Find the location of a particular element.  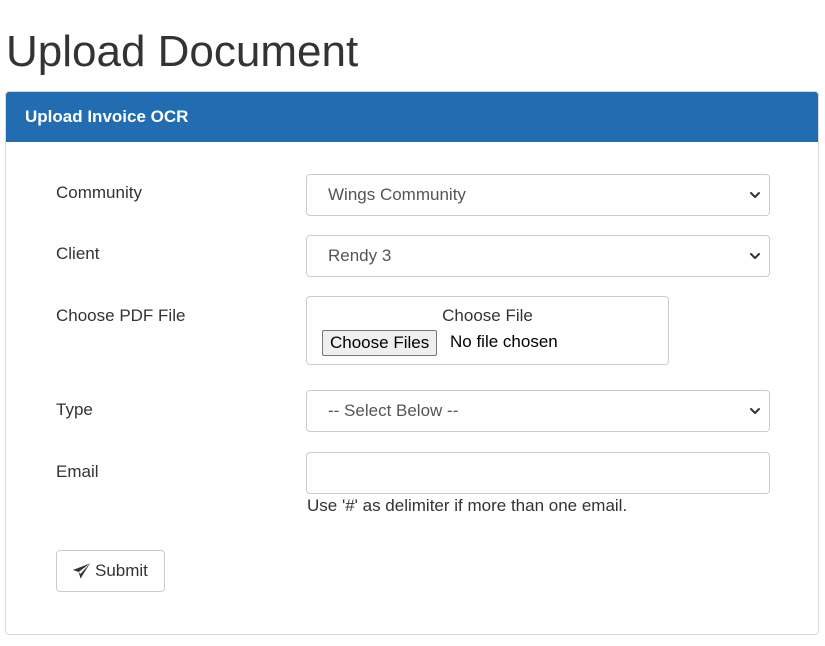

type-select: -- Select Below -- is located at coordinates (538, 411).